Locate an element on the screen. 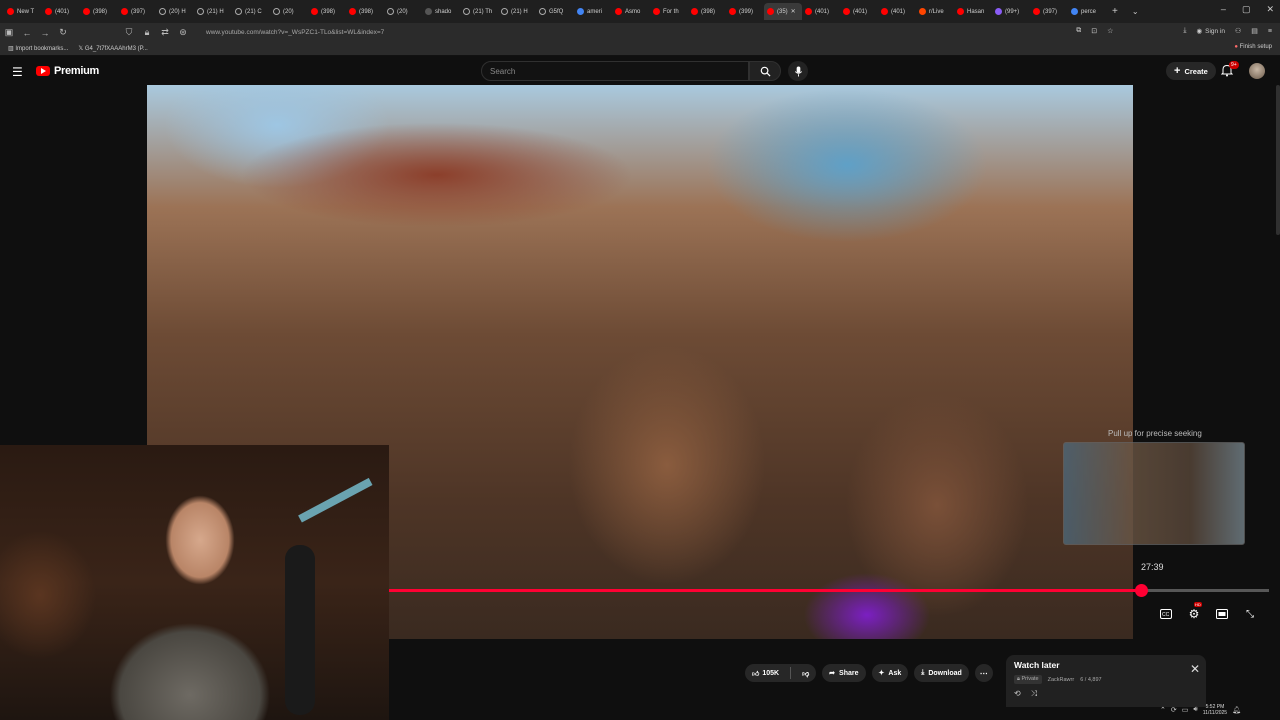 The width and height of the screenshot is (1280, 720). network-icon: ▭ is located at coordinates (1185, 710).